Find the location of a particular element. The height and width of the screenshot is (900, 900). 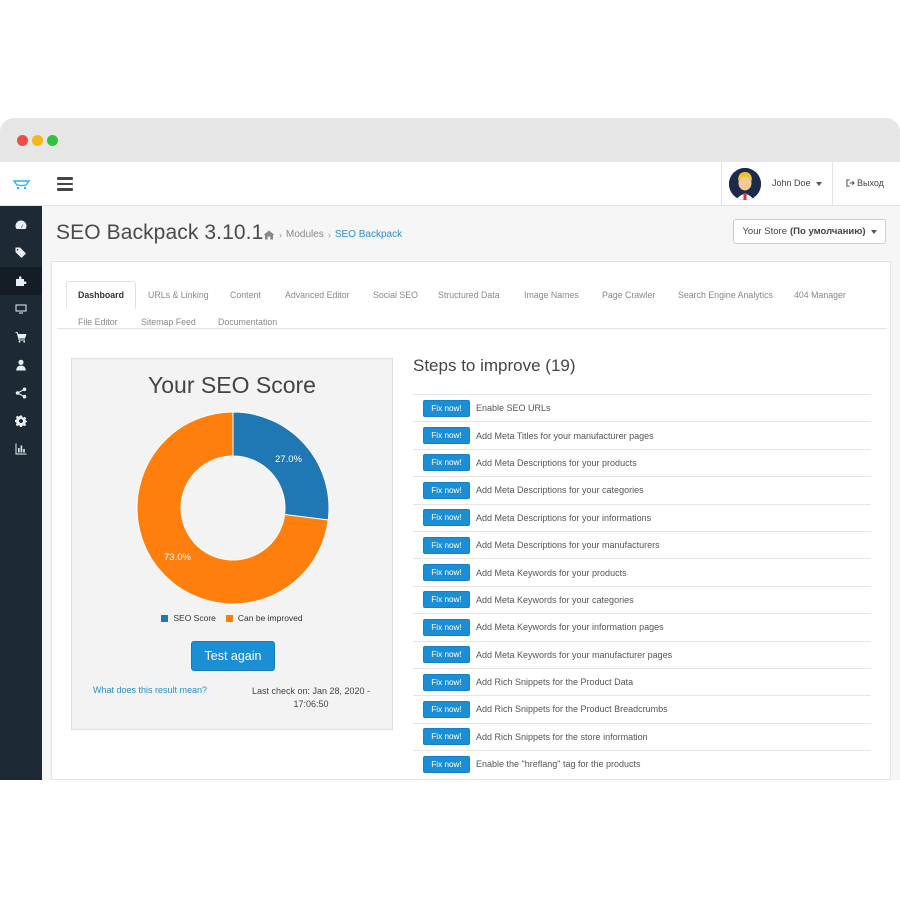

step-text: Add Rich Snippets for the Product Data is located at coordinates (555, 682).